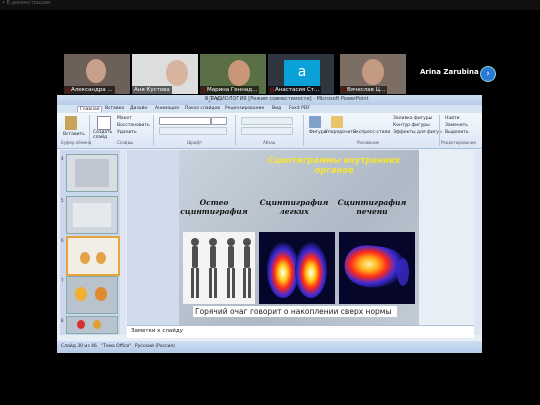 This screenshot has width=540, height=405. What do you see at coordinates (294, 207) in the screenshot?
I see `column-heading-lungs: Сцинтиграфия легких` at bounding box center [294, 207].